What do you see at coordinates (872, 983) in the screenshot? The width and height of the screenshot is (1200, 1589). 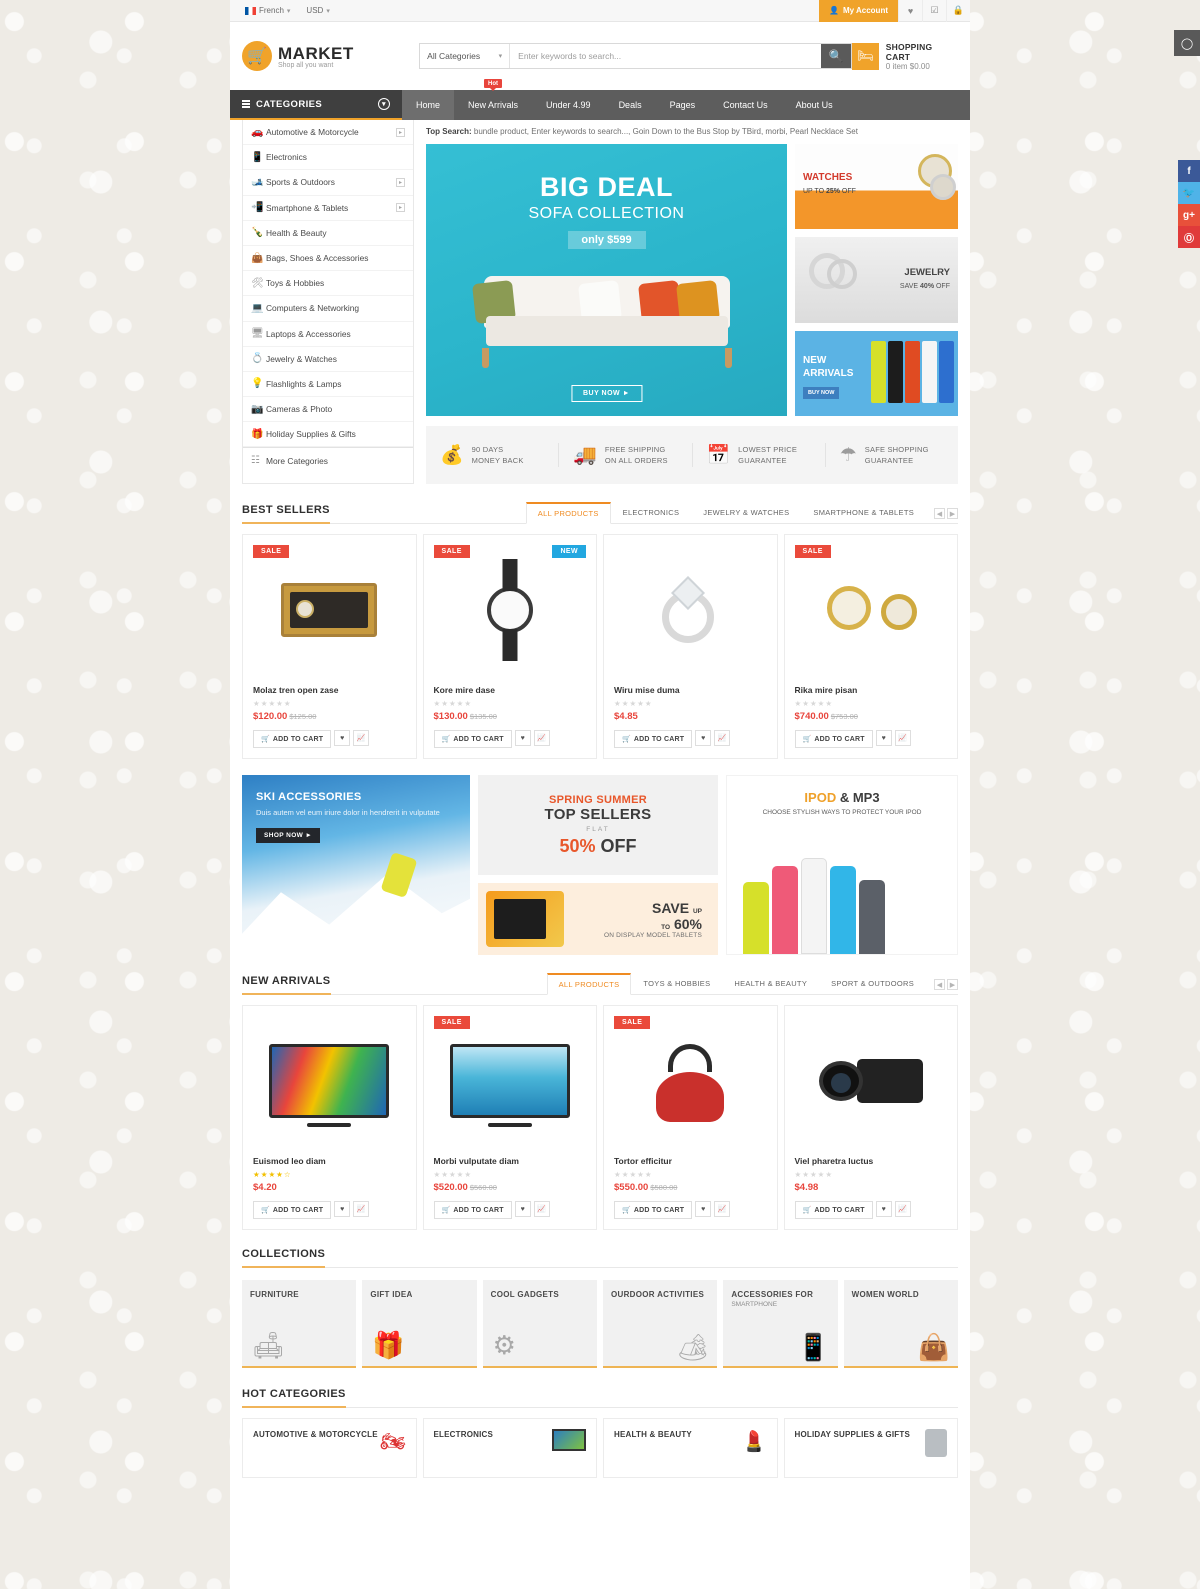 I see `tab-sport-outdoors: SPORT & OUTDOORS` at bounding box center [872, 983].